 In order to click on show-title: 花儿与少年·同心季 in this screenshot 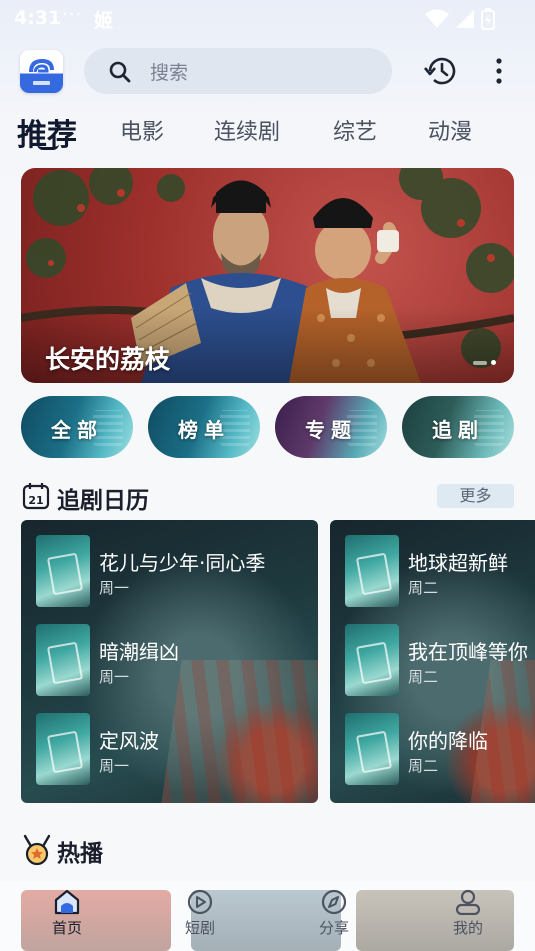, I will do `click(182, 563)`.